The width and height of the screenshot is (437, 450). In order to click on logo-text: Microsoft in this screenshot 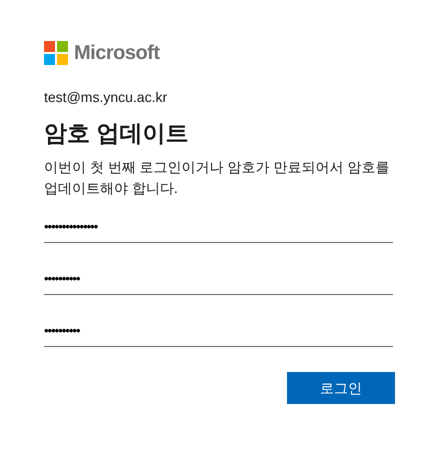, I will do `click(117, 53)`.